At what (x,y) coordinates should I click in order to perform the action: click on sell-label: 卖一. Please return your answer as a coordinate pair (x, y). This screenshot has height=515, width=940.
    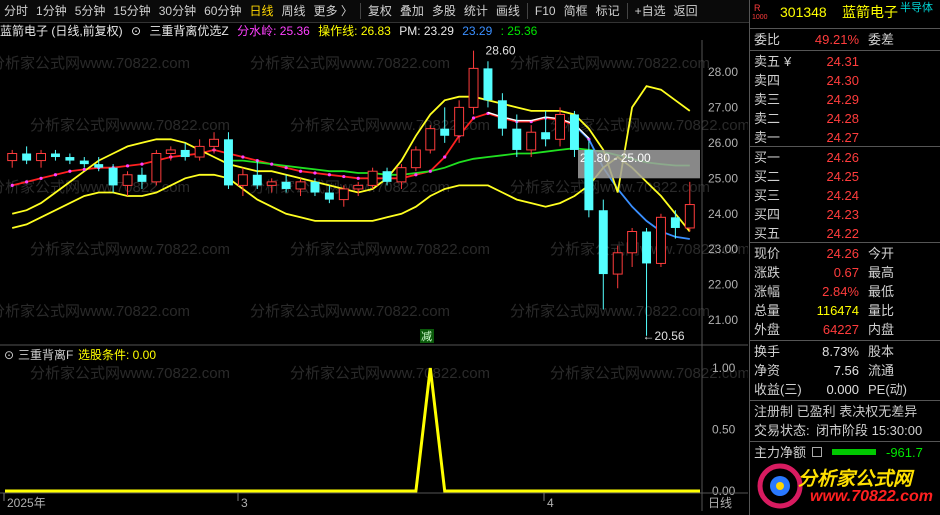
    Looking at the image, I should click on (767, 137).